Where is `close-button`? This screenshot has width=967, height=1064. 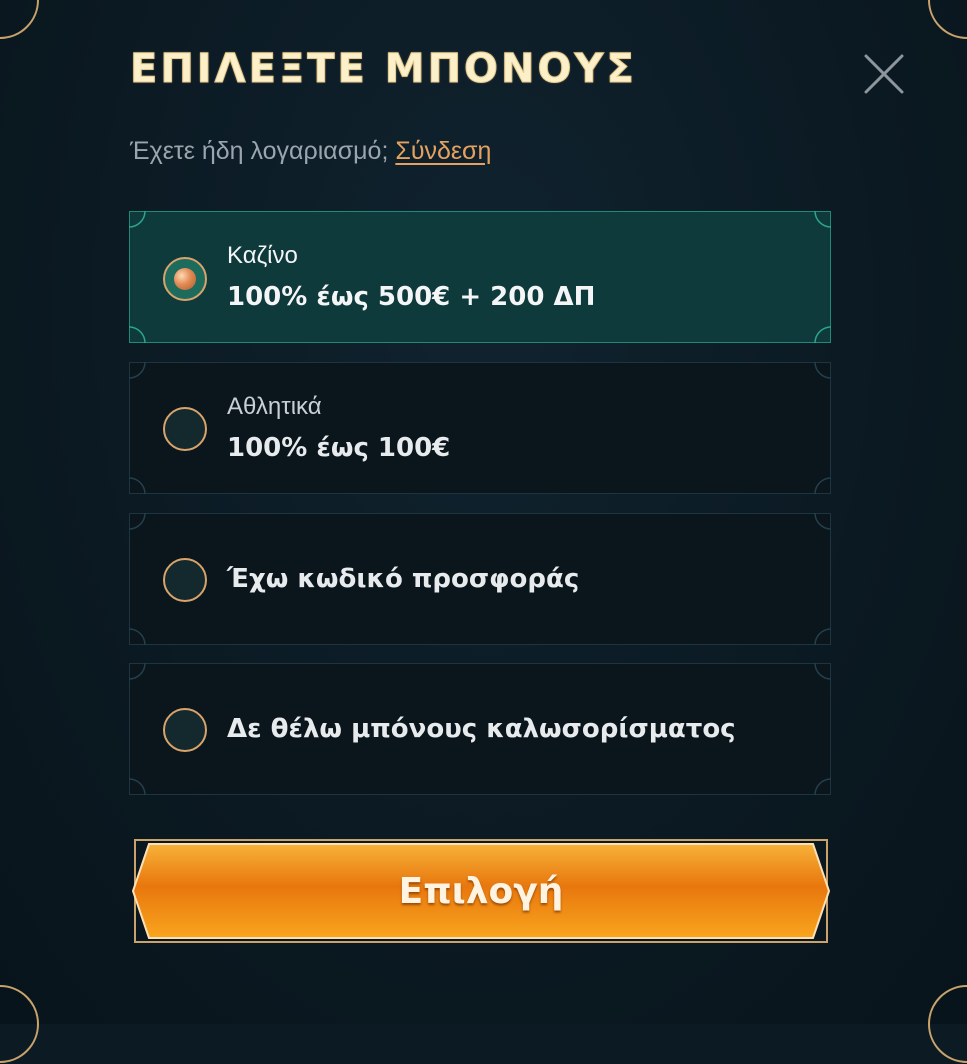
close-button is located at coordinates (884, 74).